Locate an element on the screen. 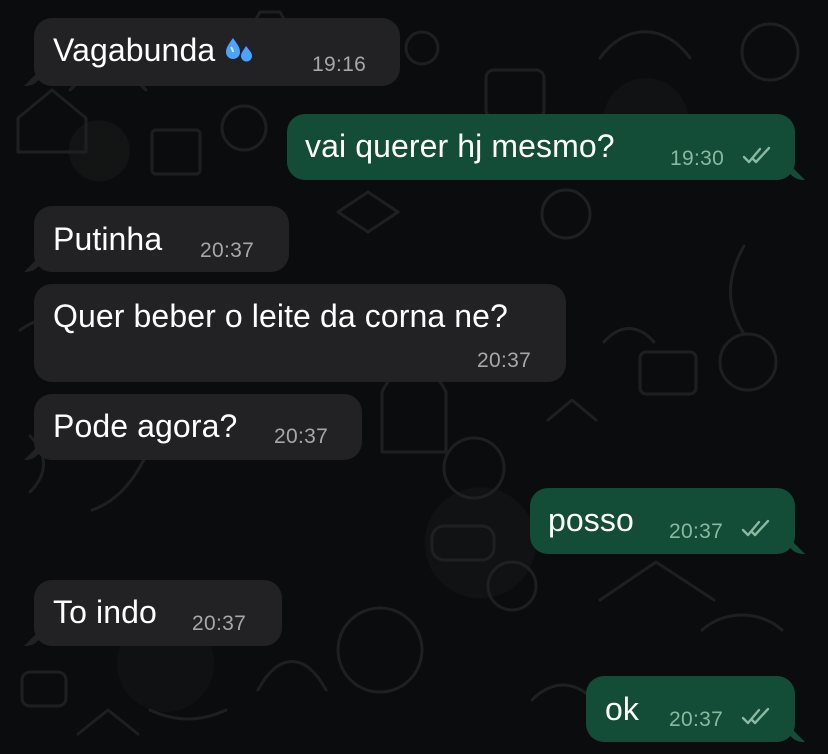  incoming-message: Putinha 20:37 is located at coordinates (161, 239).